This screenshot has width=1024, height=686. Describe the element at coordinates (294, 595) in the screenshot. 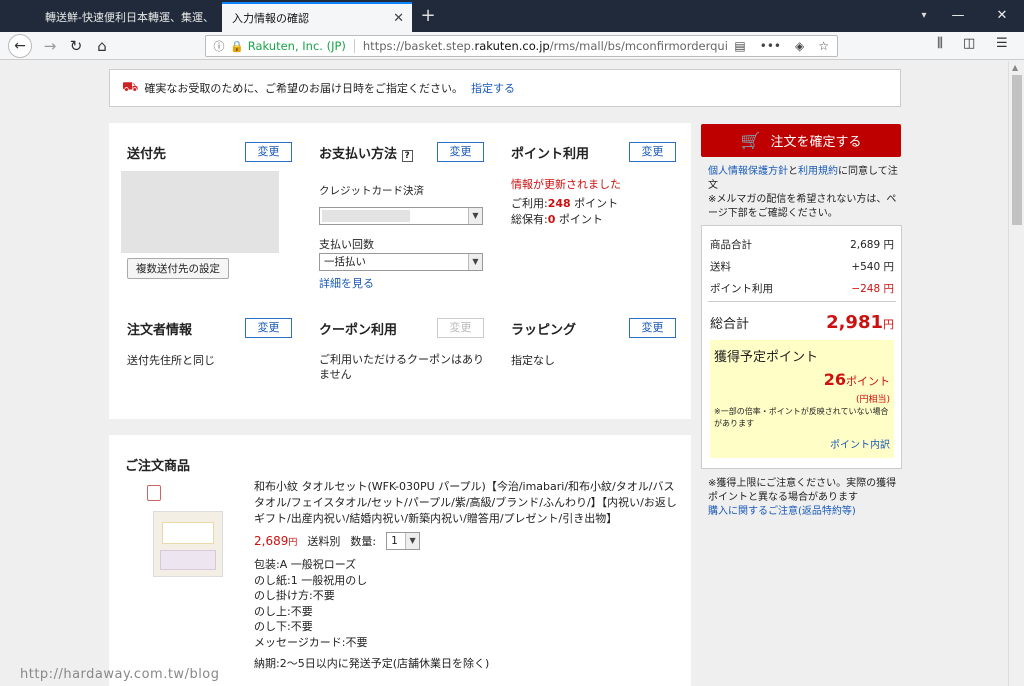

I see `option-line: のし掛け方:不要` at that location.